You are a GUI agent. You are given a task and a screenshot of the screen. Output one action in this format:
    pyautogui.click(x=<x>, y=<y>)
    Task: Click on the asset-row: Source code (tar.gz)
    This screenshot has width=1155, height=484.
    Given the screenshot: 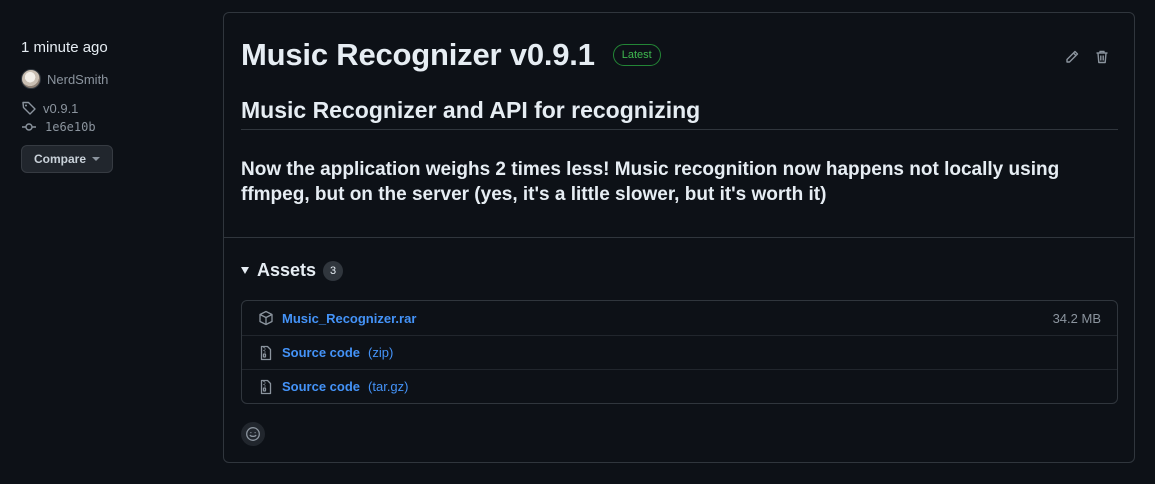 What is the action you would take?
    pyautogui.click(x=679, y=386)
    